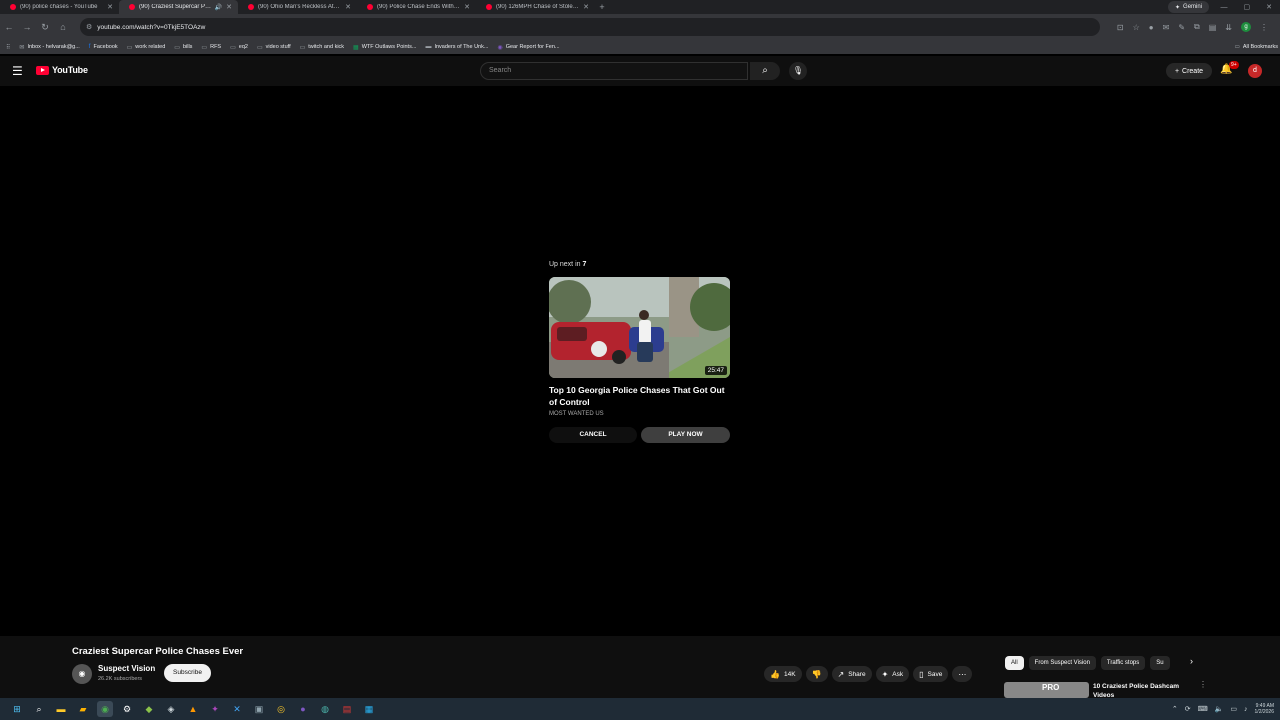  Describe the element at coordinates (931, 674) in the screenshot. I see `save-button: ▯ Save` at that location.